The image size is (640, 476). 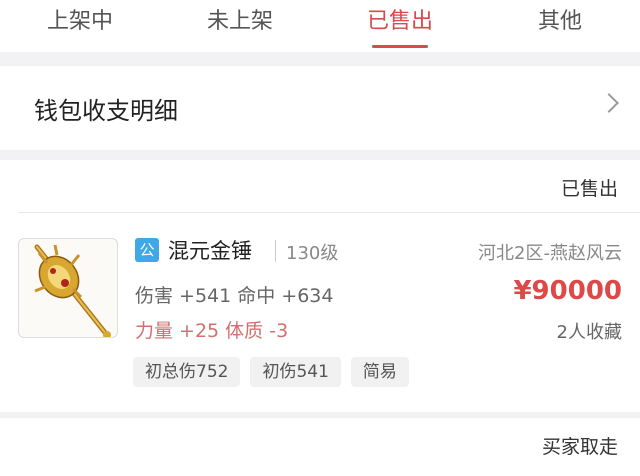 What do you see at coordinates (72, 290) in the screenshot?
I see `golden-mace-icon` at bounding box center [72, 290].